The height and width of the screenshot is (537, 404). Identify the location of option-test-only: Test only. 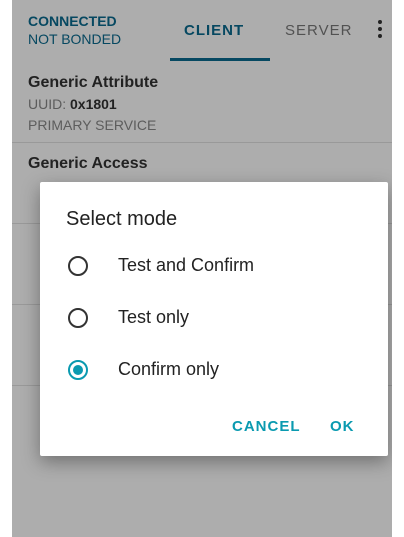
(214, 320).